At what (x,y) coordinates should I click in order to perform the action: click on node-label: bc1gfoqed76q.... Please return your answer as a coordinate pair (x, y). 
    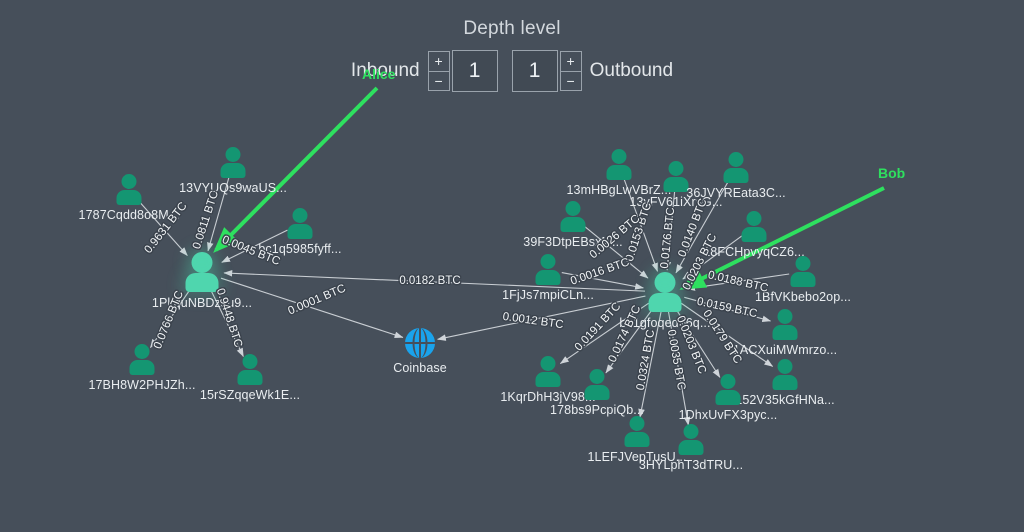
    Looking at the image, I should click on (665, 323).